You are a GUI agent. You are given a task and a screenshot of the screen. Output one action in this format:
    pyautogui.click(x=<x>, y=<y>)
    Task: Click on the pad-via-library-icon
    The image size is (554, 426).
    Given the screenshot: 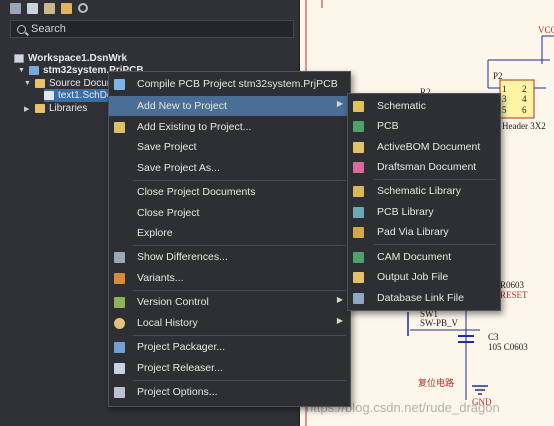 What is the action you would take?
    pyautogui.click(x=358, y=232)
    